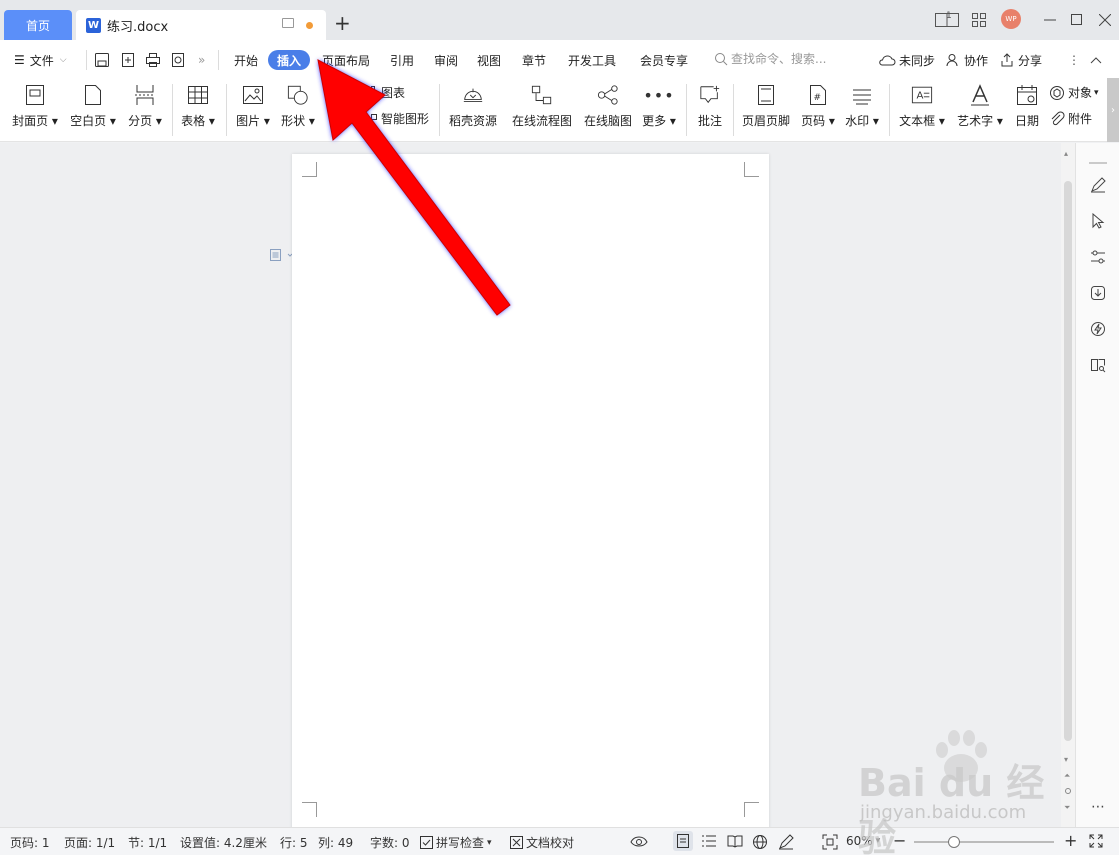 The image size is (1119, 855). Describe the element at coordinates (201, 60) in the screenshot. I see `more-chevron-icon: »` at that location.